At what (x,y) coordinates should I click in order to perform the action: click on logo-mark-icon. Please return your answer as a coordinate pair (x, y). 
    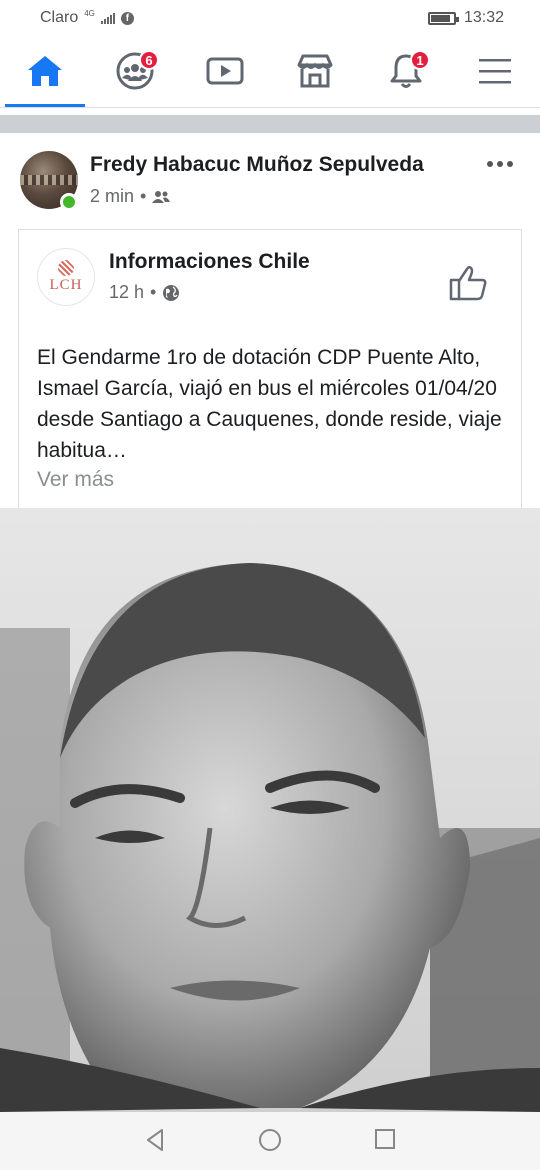
    Looking at the image, I should click on (66, 268).